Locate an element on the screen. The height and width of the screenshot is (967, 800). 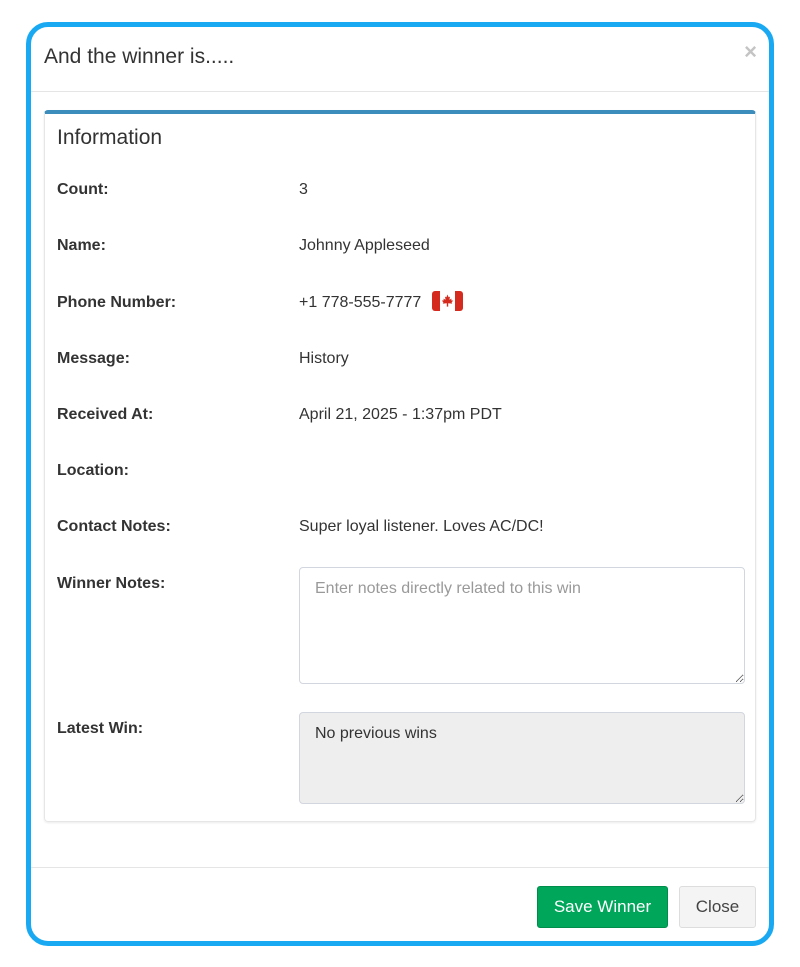
name-value: Johnny Appleseed is located at coordinates (364, 245).